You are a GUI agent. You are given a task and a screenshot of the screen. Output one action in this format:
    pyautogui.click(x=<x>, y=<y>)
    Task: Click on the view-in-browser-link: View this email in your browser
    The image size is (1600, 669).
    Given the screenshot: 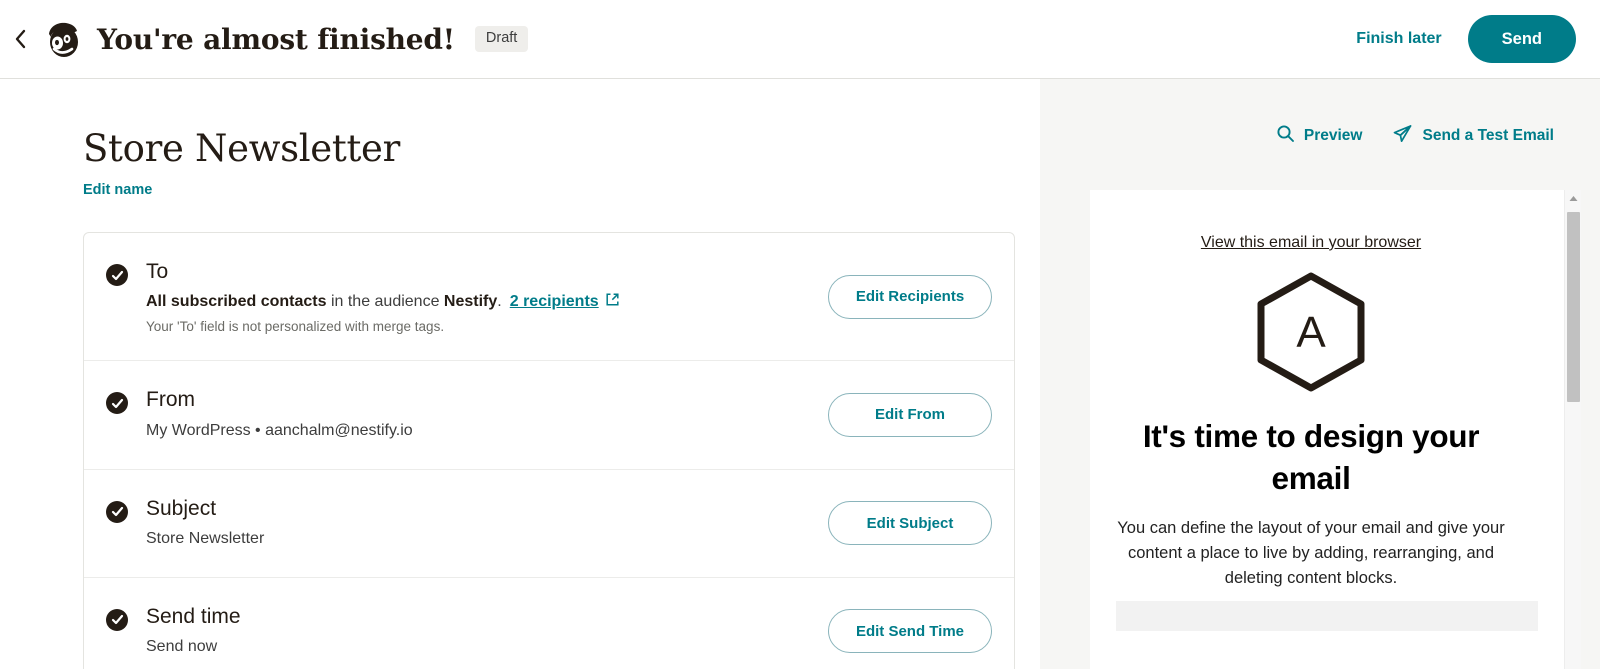 What is the action you would take?
    pyautogui.click(x=1311, y=243)
    